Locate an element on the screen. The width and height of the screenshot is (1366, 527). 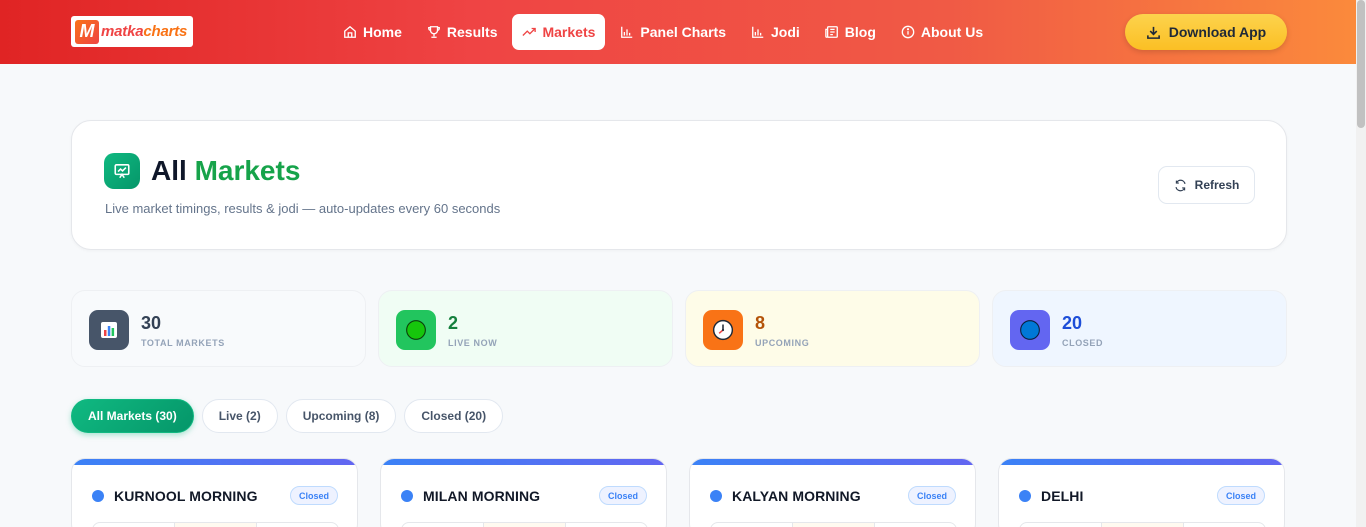
stat-label: LIVE NOW is located at coordinates (473, 343).